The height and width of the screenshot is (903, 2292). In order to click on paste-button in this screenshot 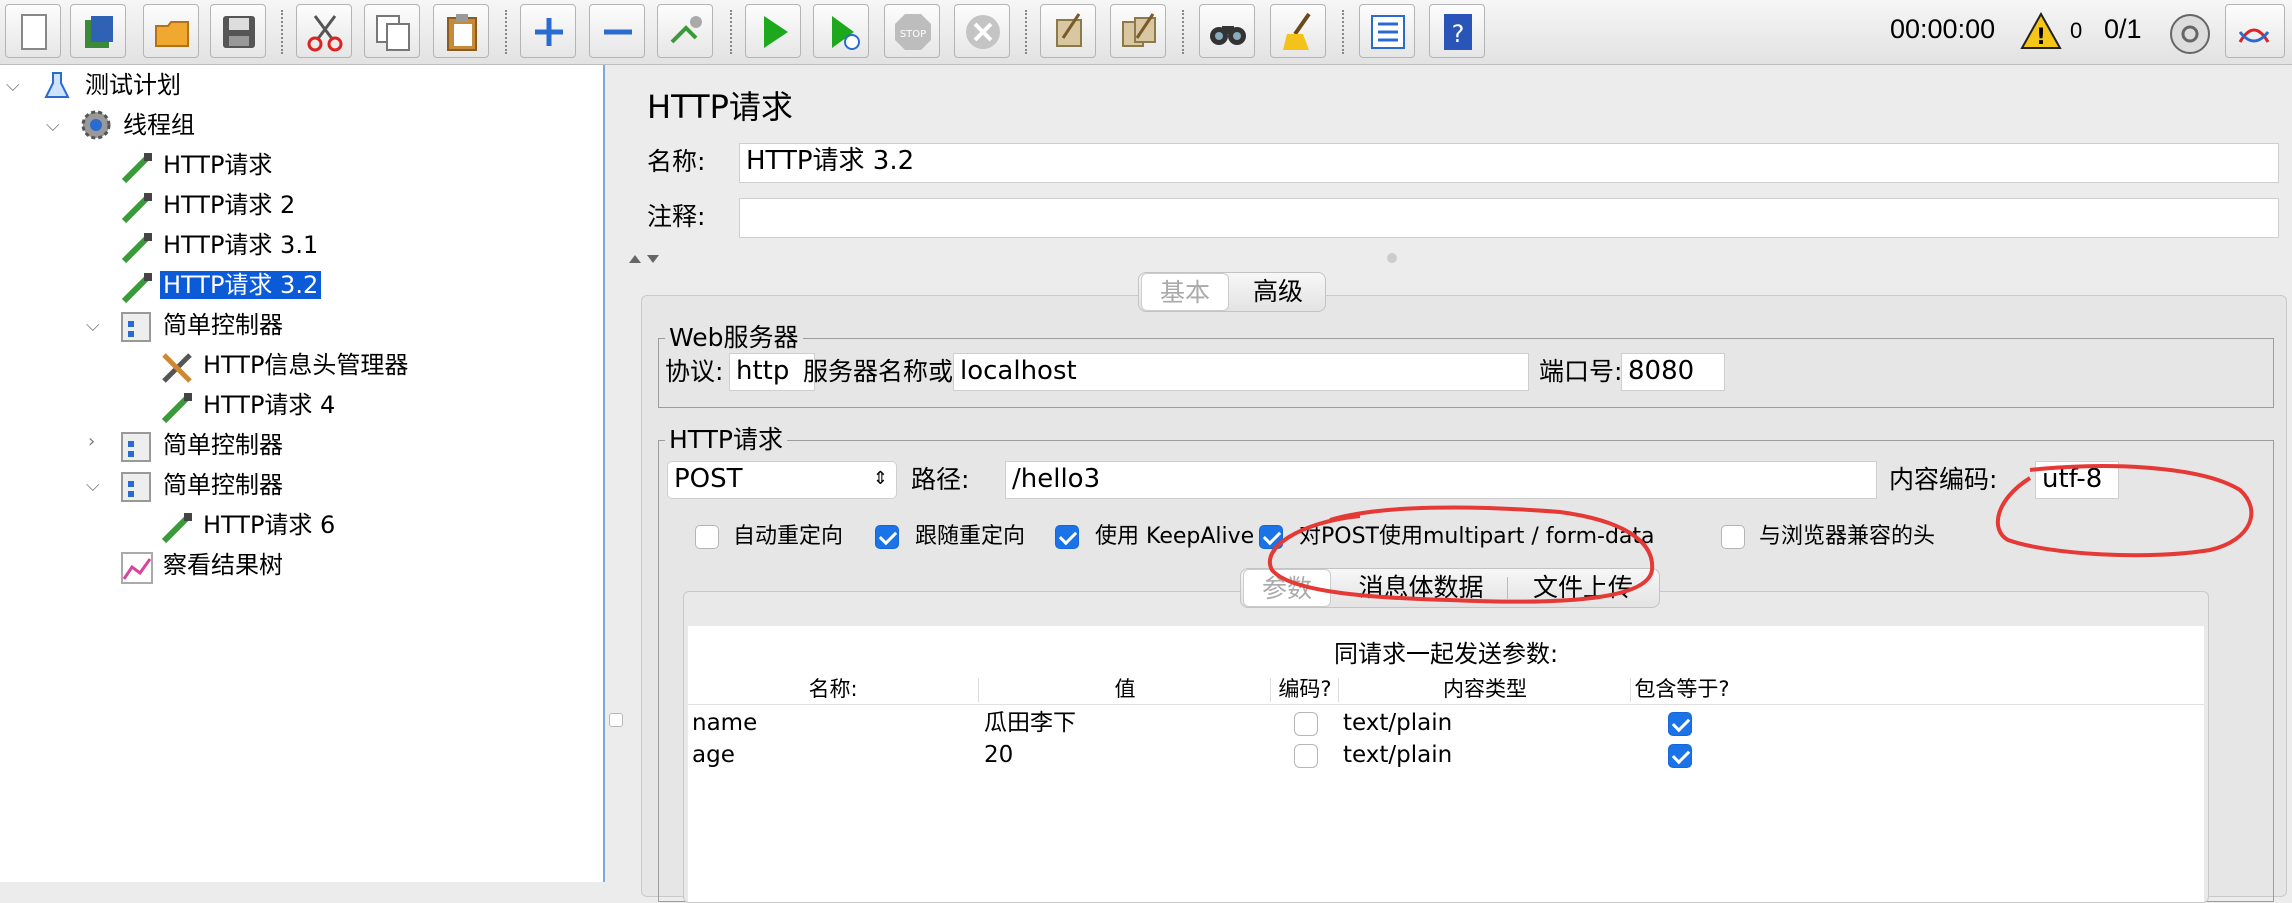, I will do `click(461, 31)`.